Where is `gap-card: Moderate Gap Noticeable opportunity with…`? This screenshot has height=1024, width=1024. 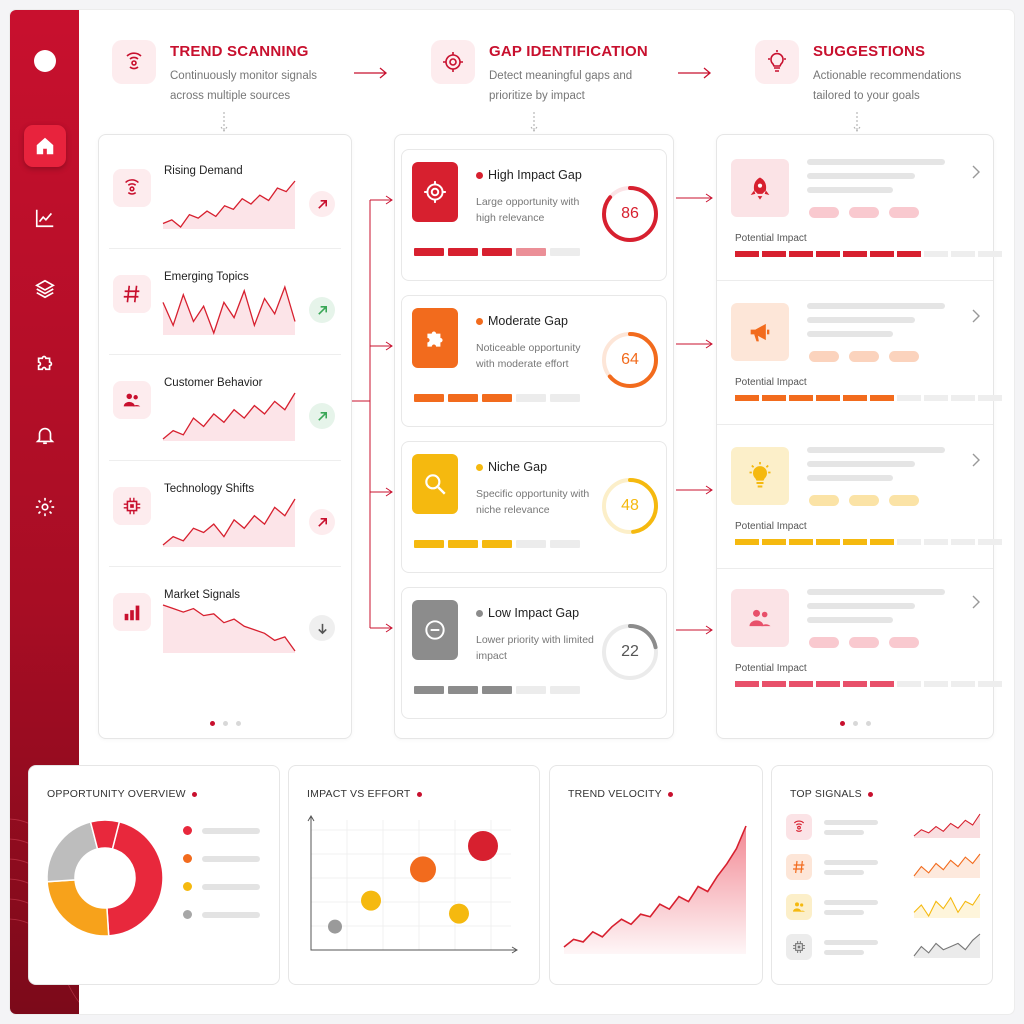 gap-card: Moderate Gap Noticeable opportunity with… is located at coordinates (534, 361).